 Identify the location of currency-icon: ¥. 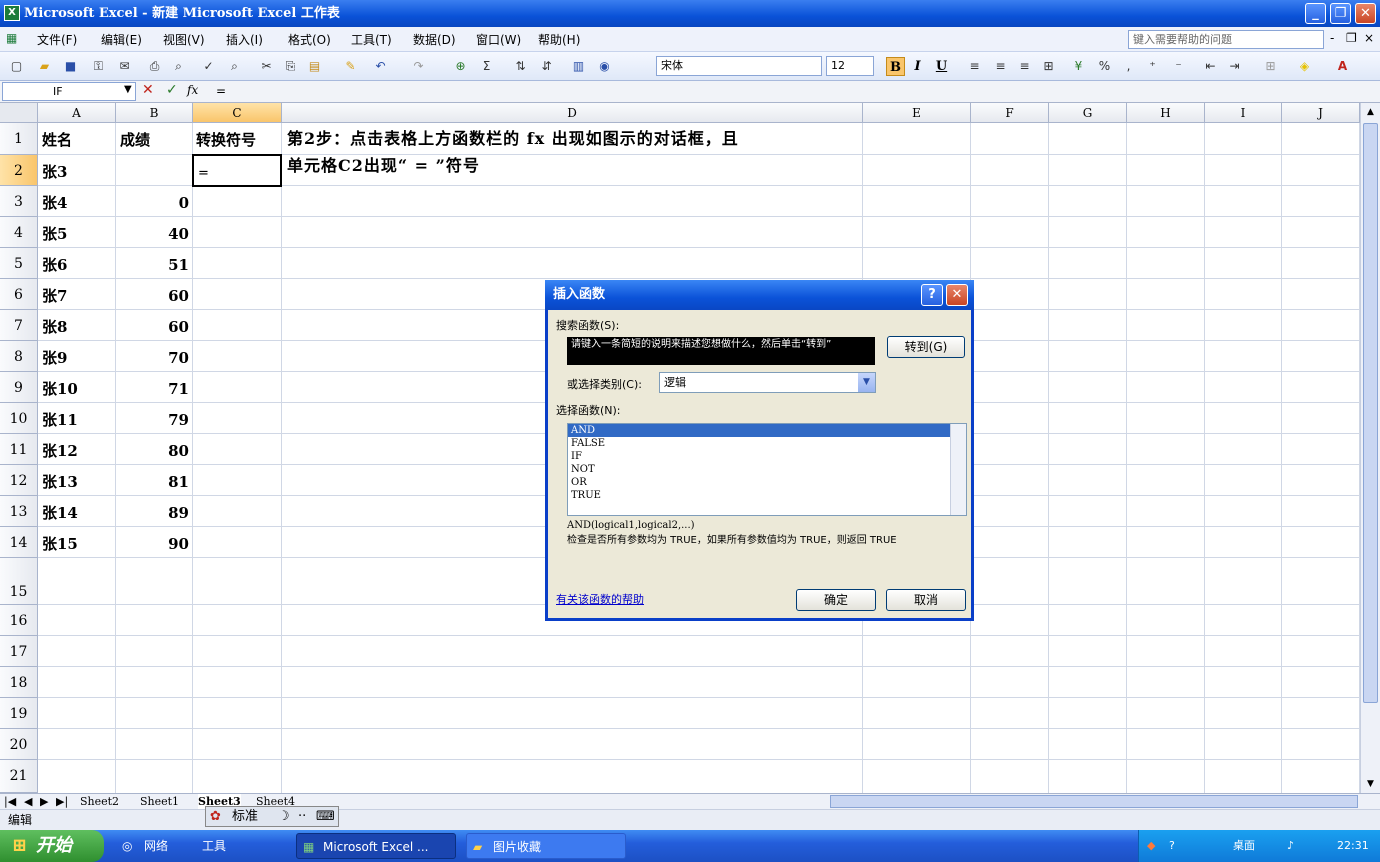
(1078, 66).